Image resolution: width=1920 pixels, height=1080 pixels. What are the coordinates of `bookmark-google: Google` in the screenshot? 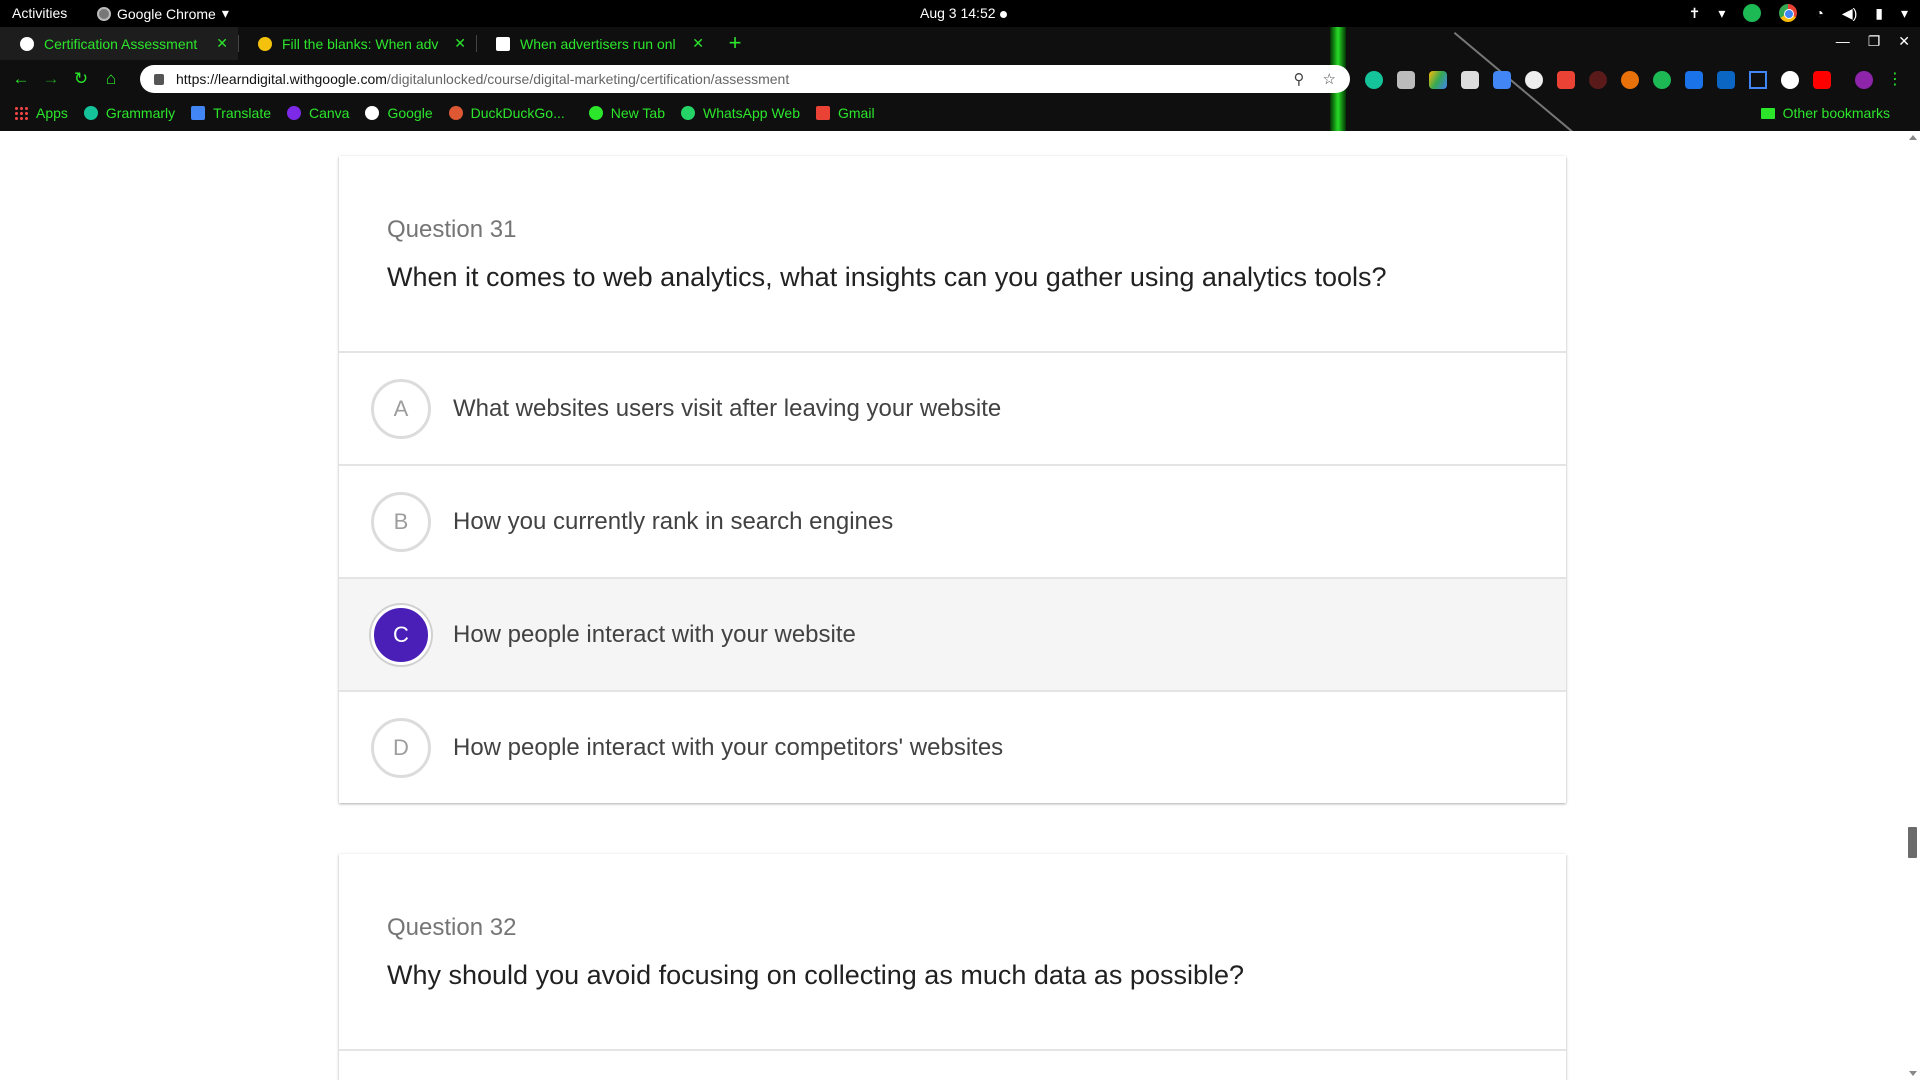 It's located at (399, 113).